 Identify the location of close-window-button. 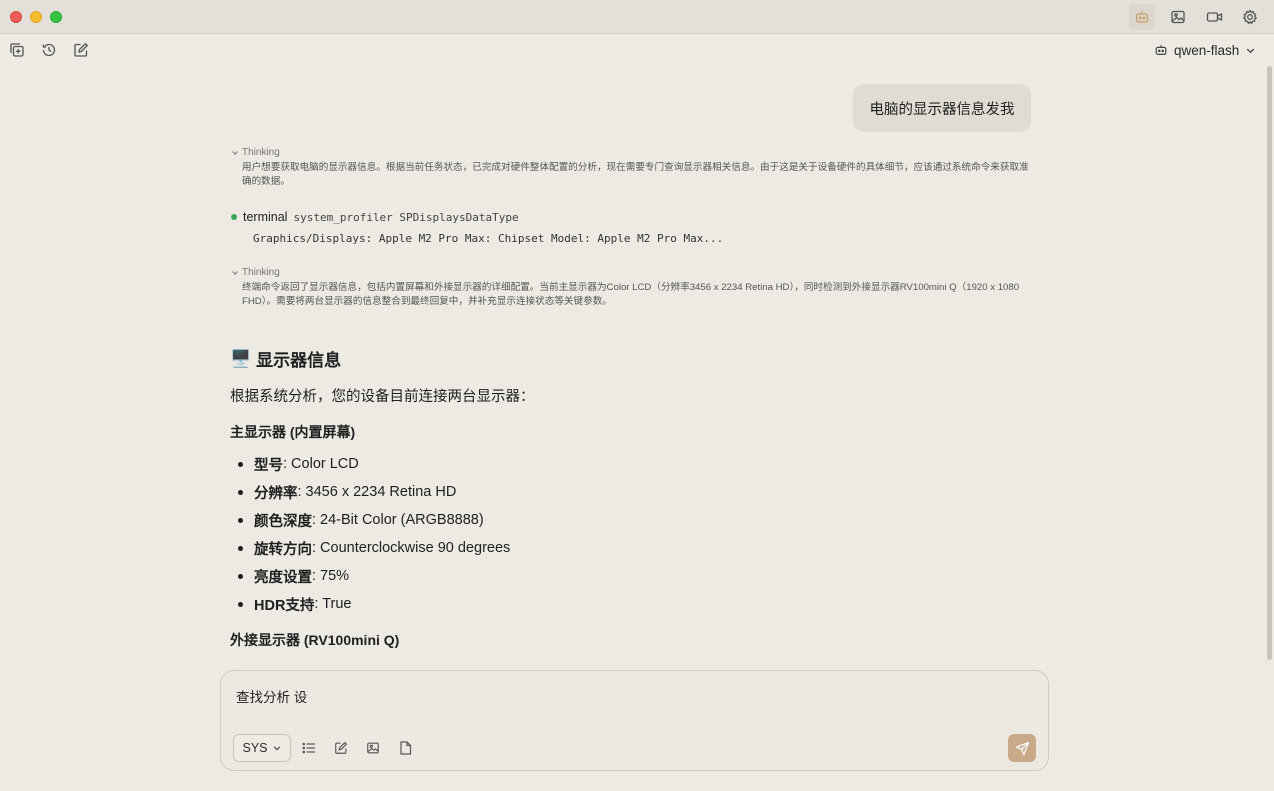
(16, 17).